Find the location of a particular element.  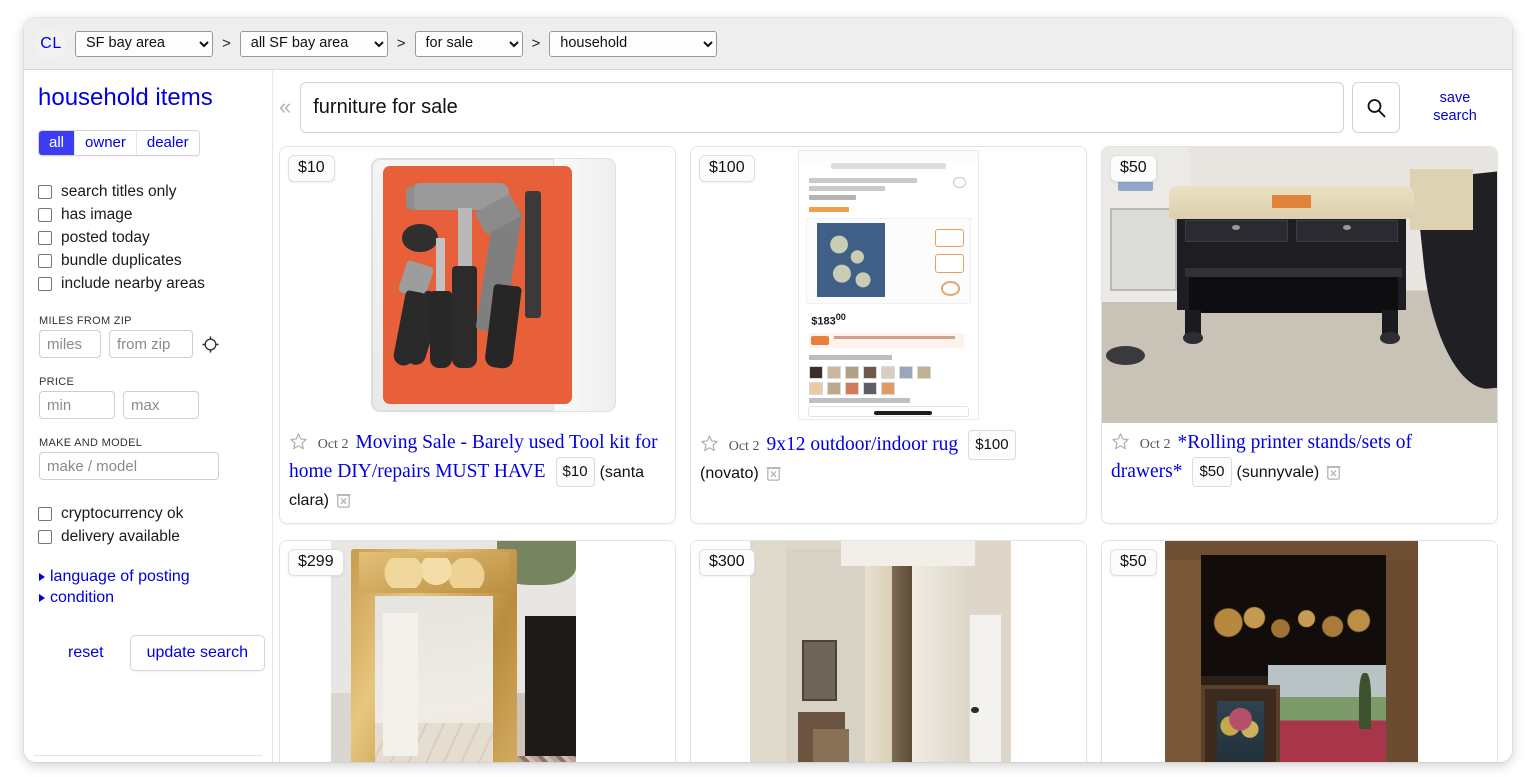

checkbox-search-titles-only: search titles only is located at coordinates (155, 191).